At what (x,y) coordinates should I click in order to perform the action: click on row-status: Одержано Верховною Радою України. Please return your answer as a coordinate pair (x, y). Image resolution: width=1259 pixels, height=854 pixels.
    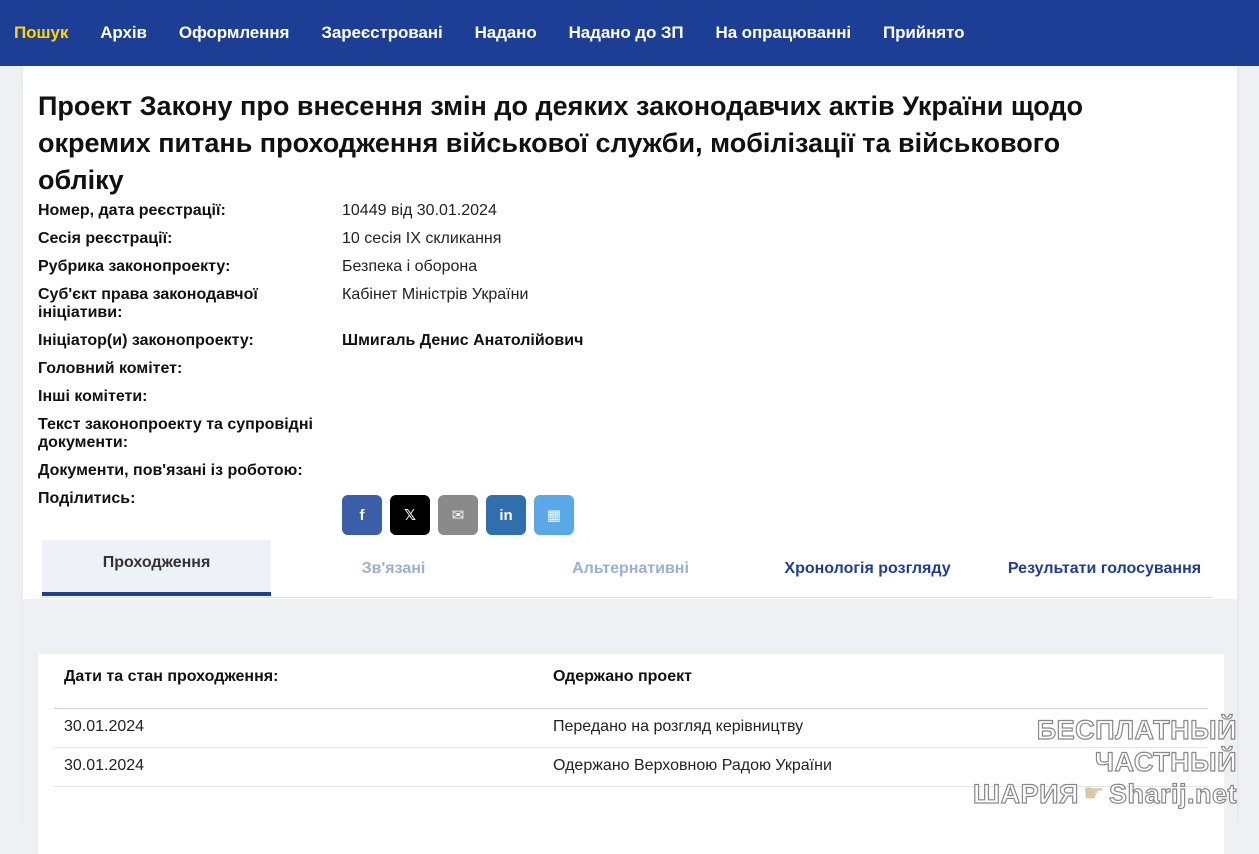
    Looking at the image, I should click on (692, 765).